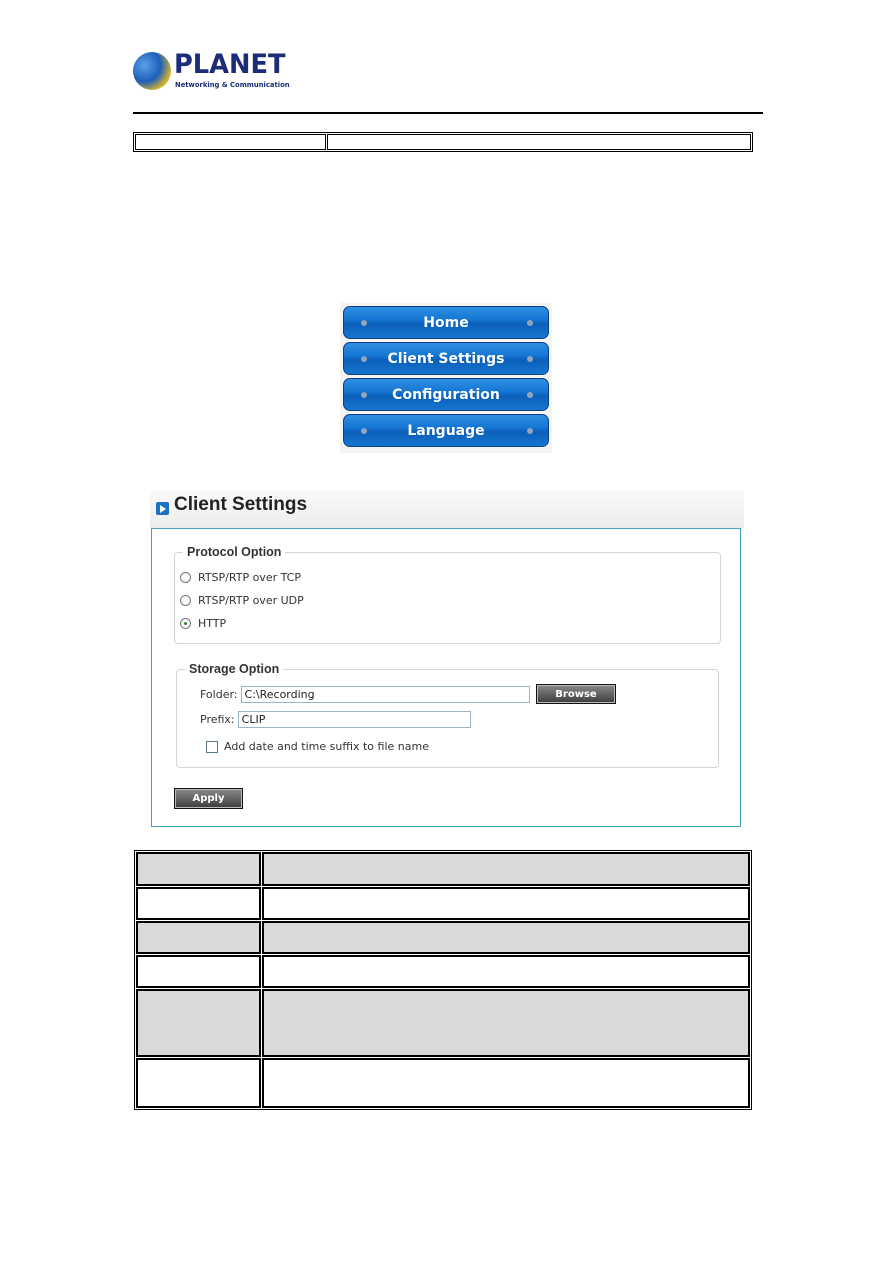 Image resolution: width=893 pixels, height=1263 pixels. What do you see at coordinates (249, 577) in the screenshot?
I see `radio-label: RTSP/RTP over TCP` at bounding box center [249, 577].